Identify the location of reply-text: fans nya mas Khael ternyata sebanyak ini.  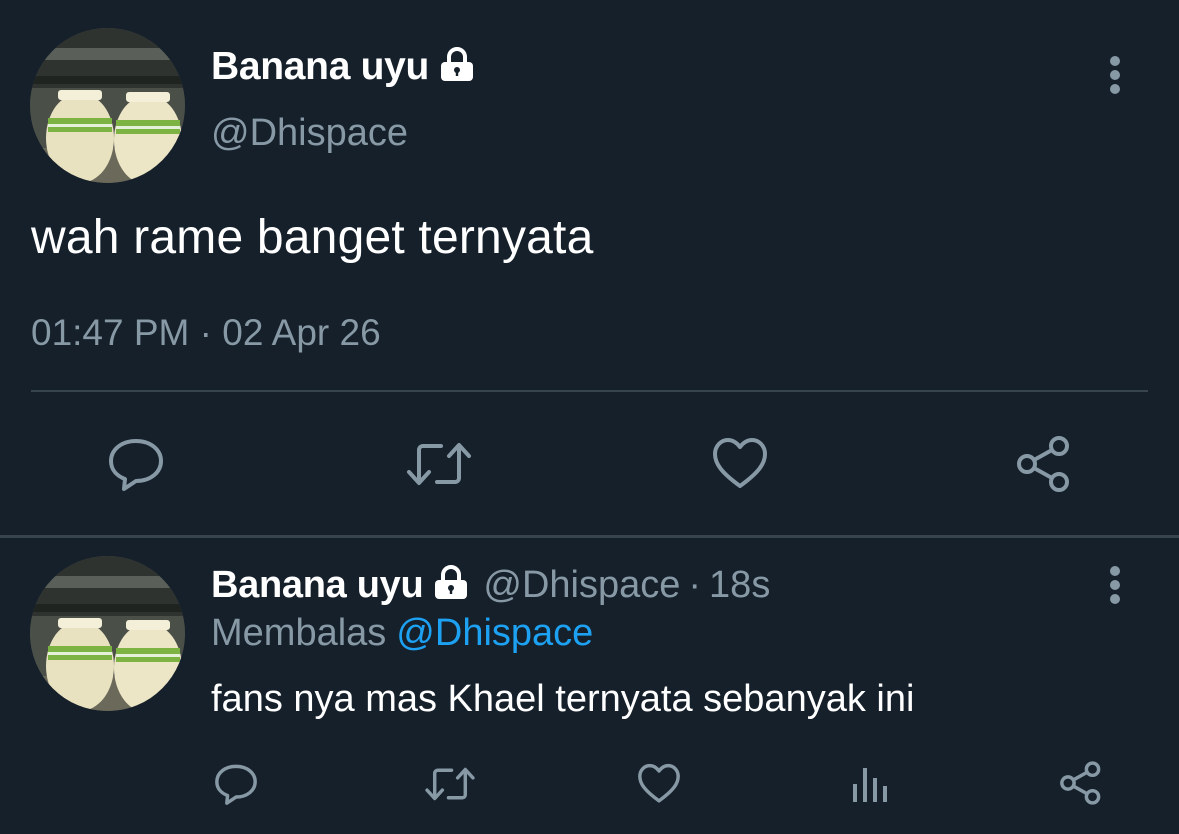
(563, 699).